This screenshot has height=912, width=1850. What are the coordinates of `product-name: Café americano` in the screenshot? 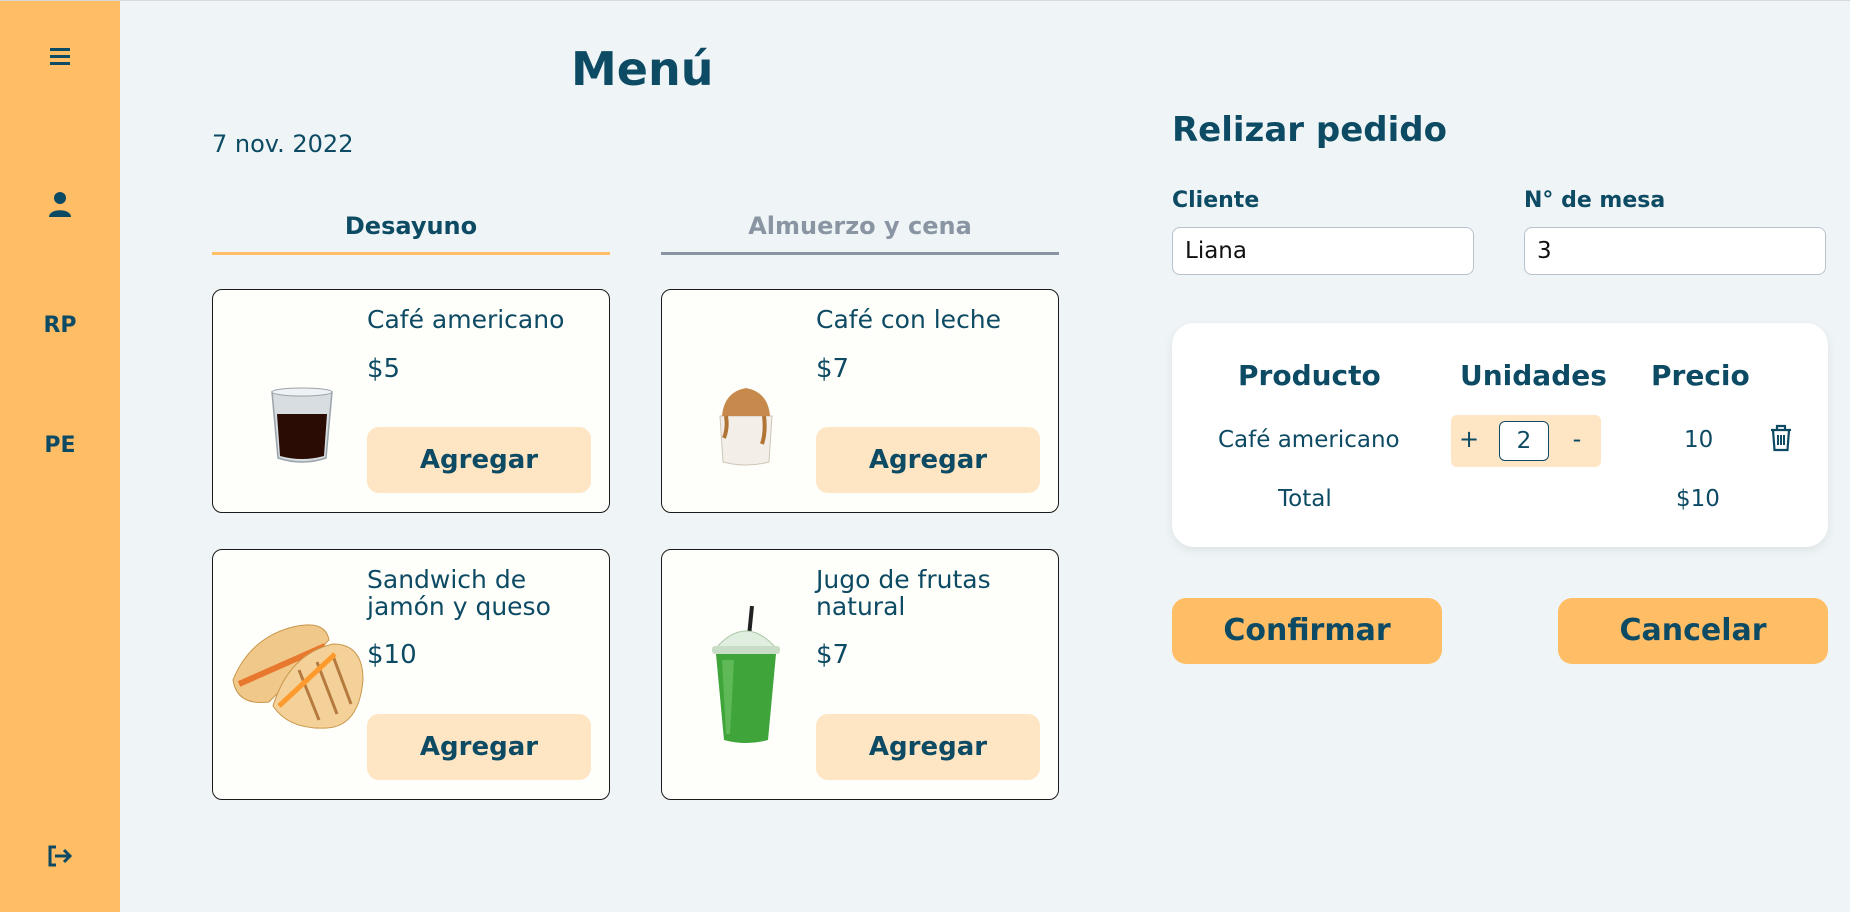 It's located at (466, 319).